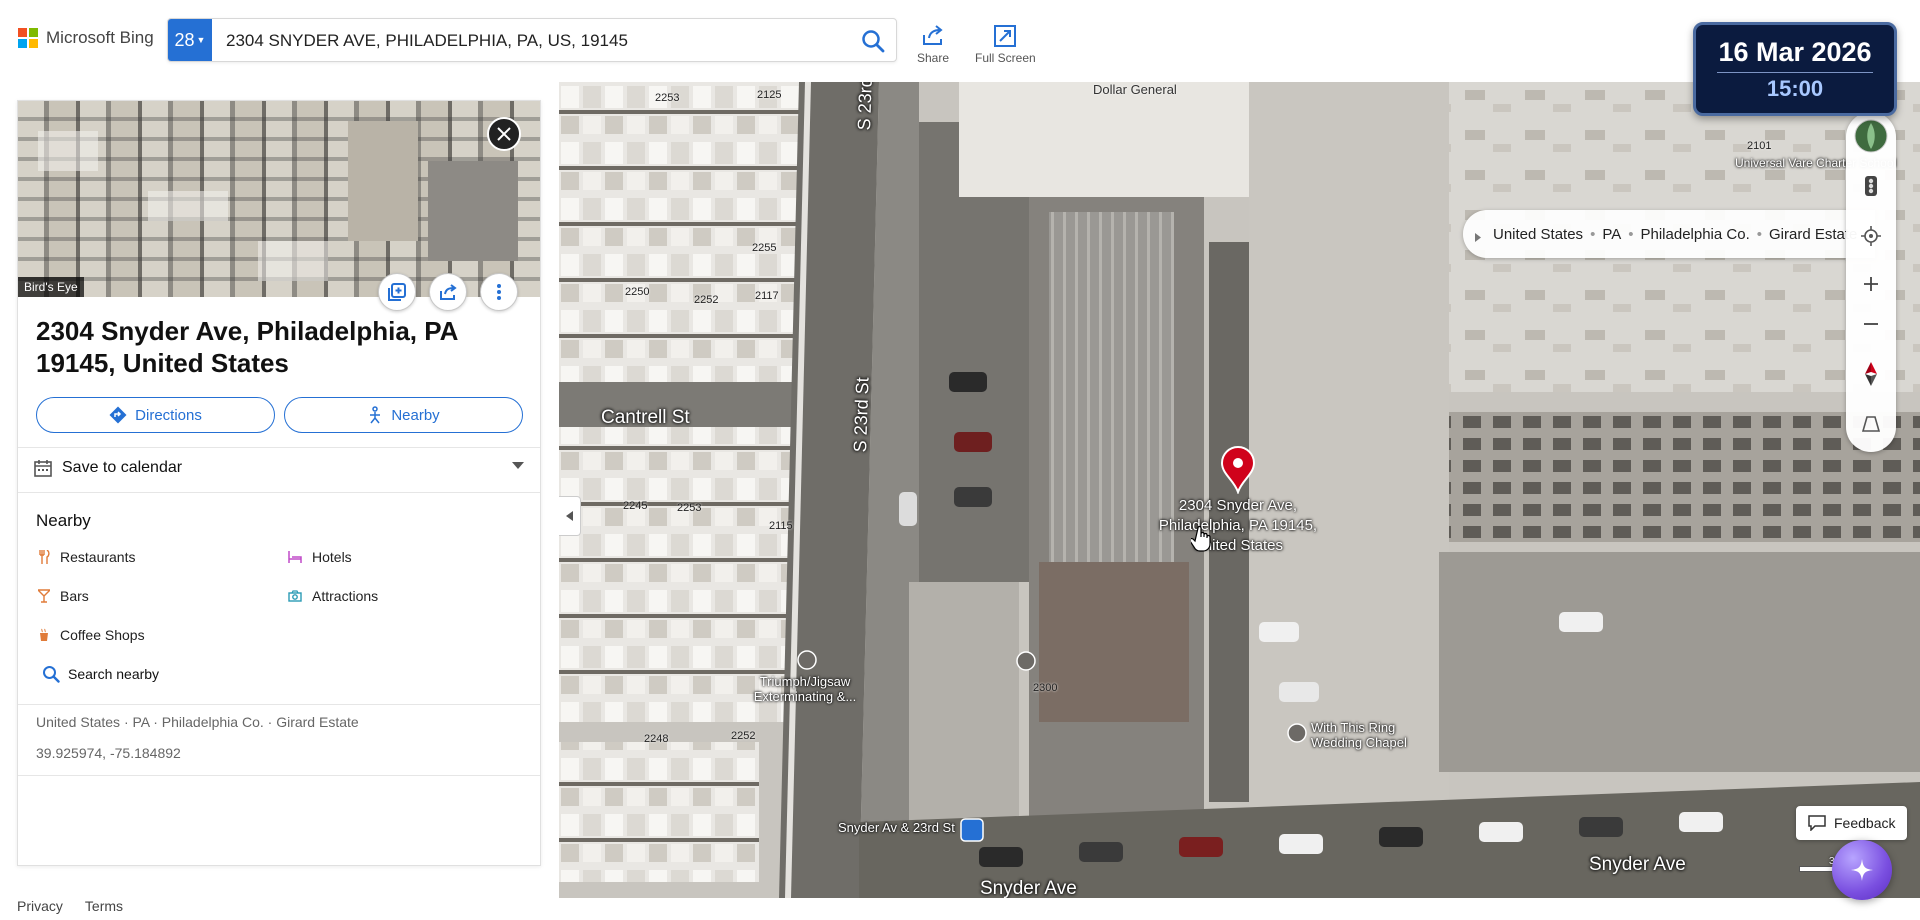  What do you see at coordinates (44, 635) in the screenshot?
I see `coffee-cup-icon` at bounding box center [44, 635].